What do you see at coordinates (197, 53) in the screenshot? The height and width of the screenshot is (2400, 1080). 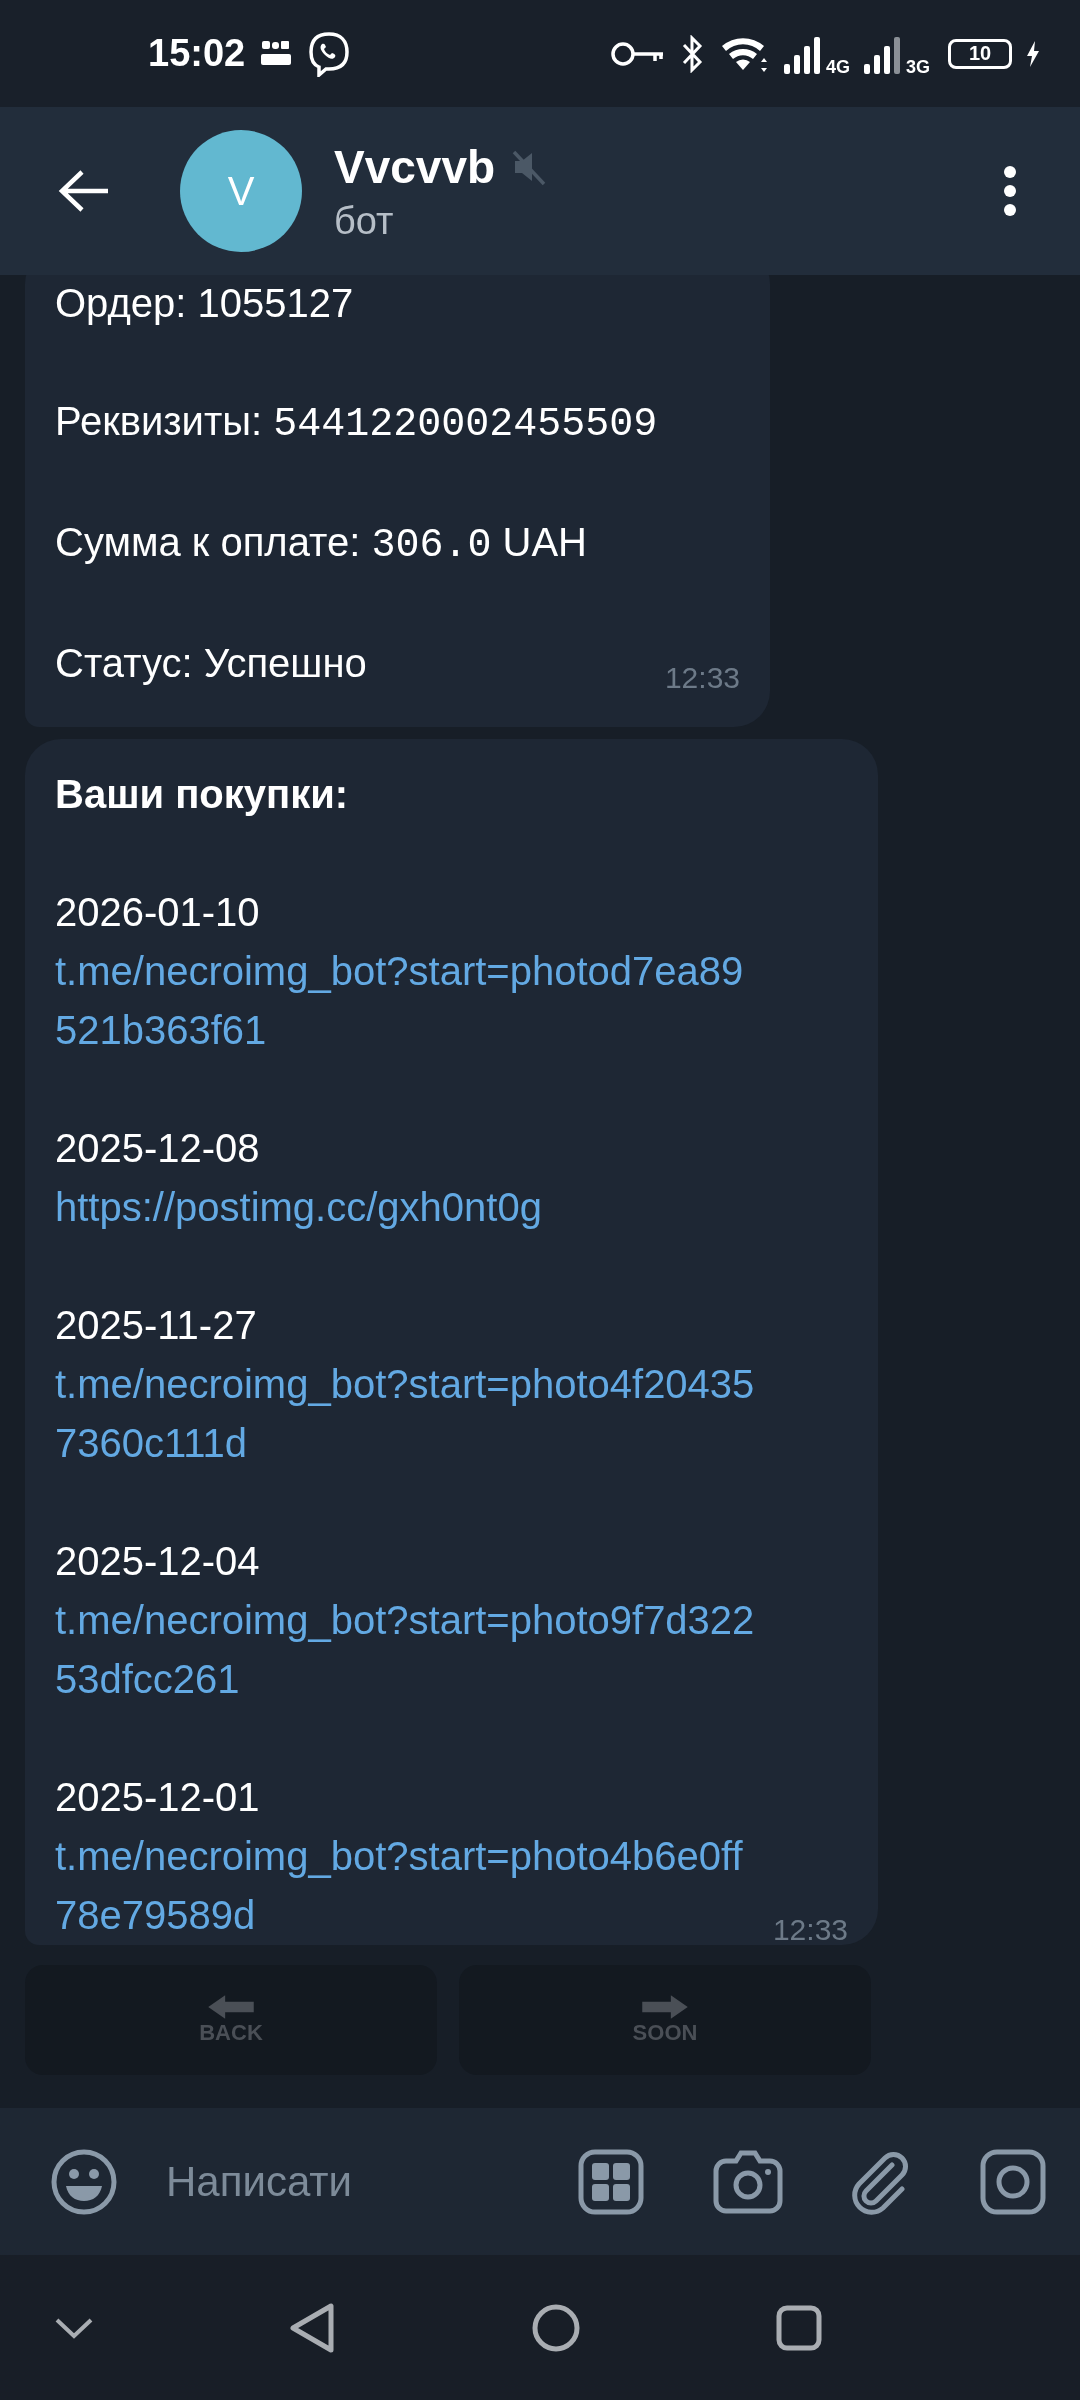 I see `clock-time: 15:02` at bounding box center [197, 53].